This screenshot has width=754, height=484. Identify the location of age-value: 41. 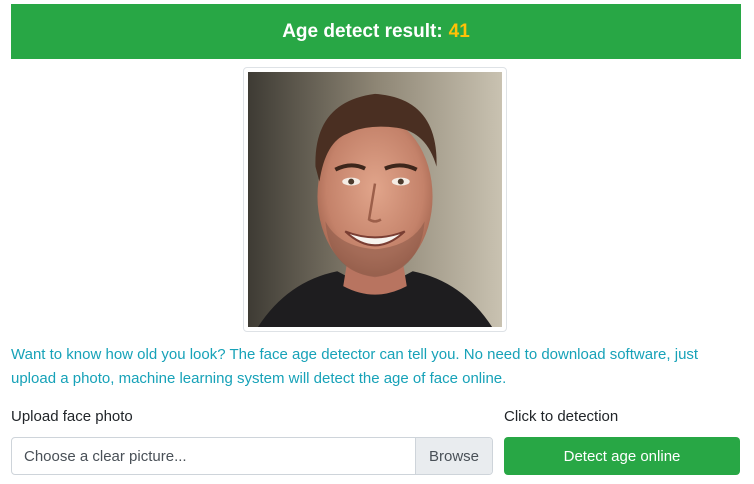
(459, 31).